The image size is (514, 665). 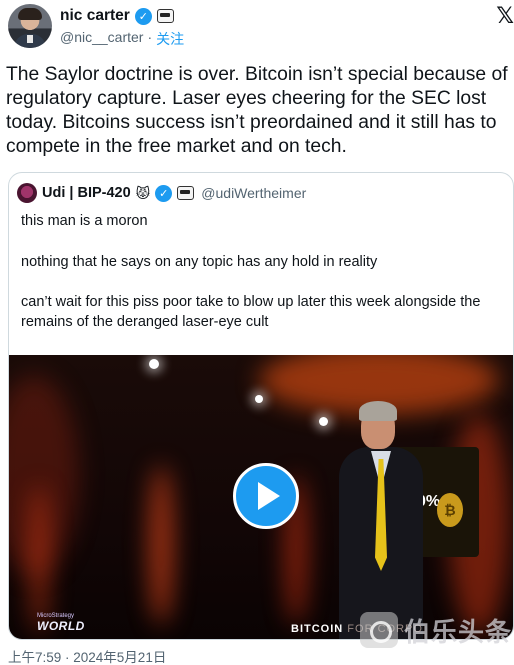 I want to click on quote-author-handle: @udiWertheimer, so click(x=254, y=193).